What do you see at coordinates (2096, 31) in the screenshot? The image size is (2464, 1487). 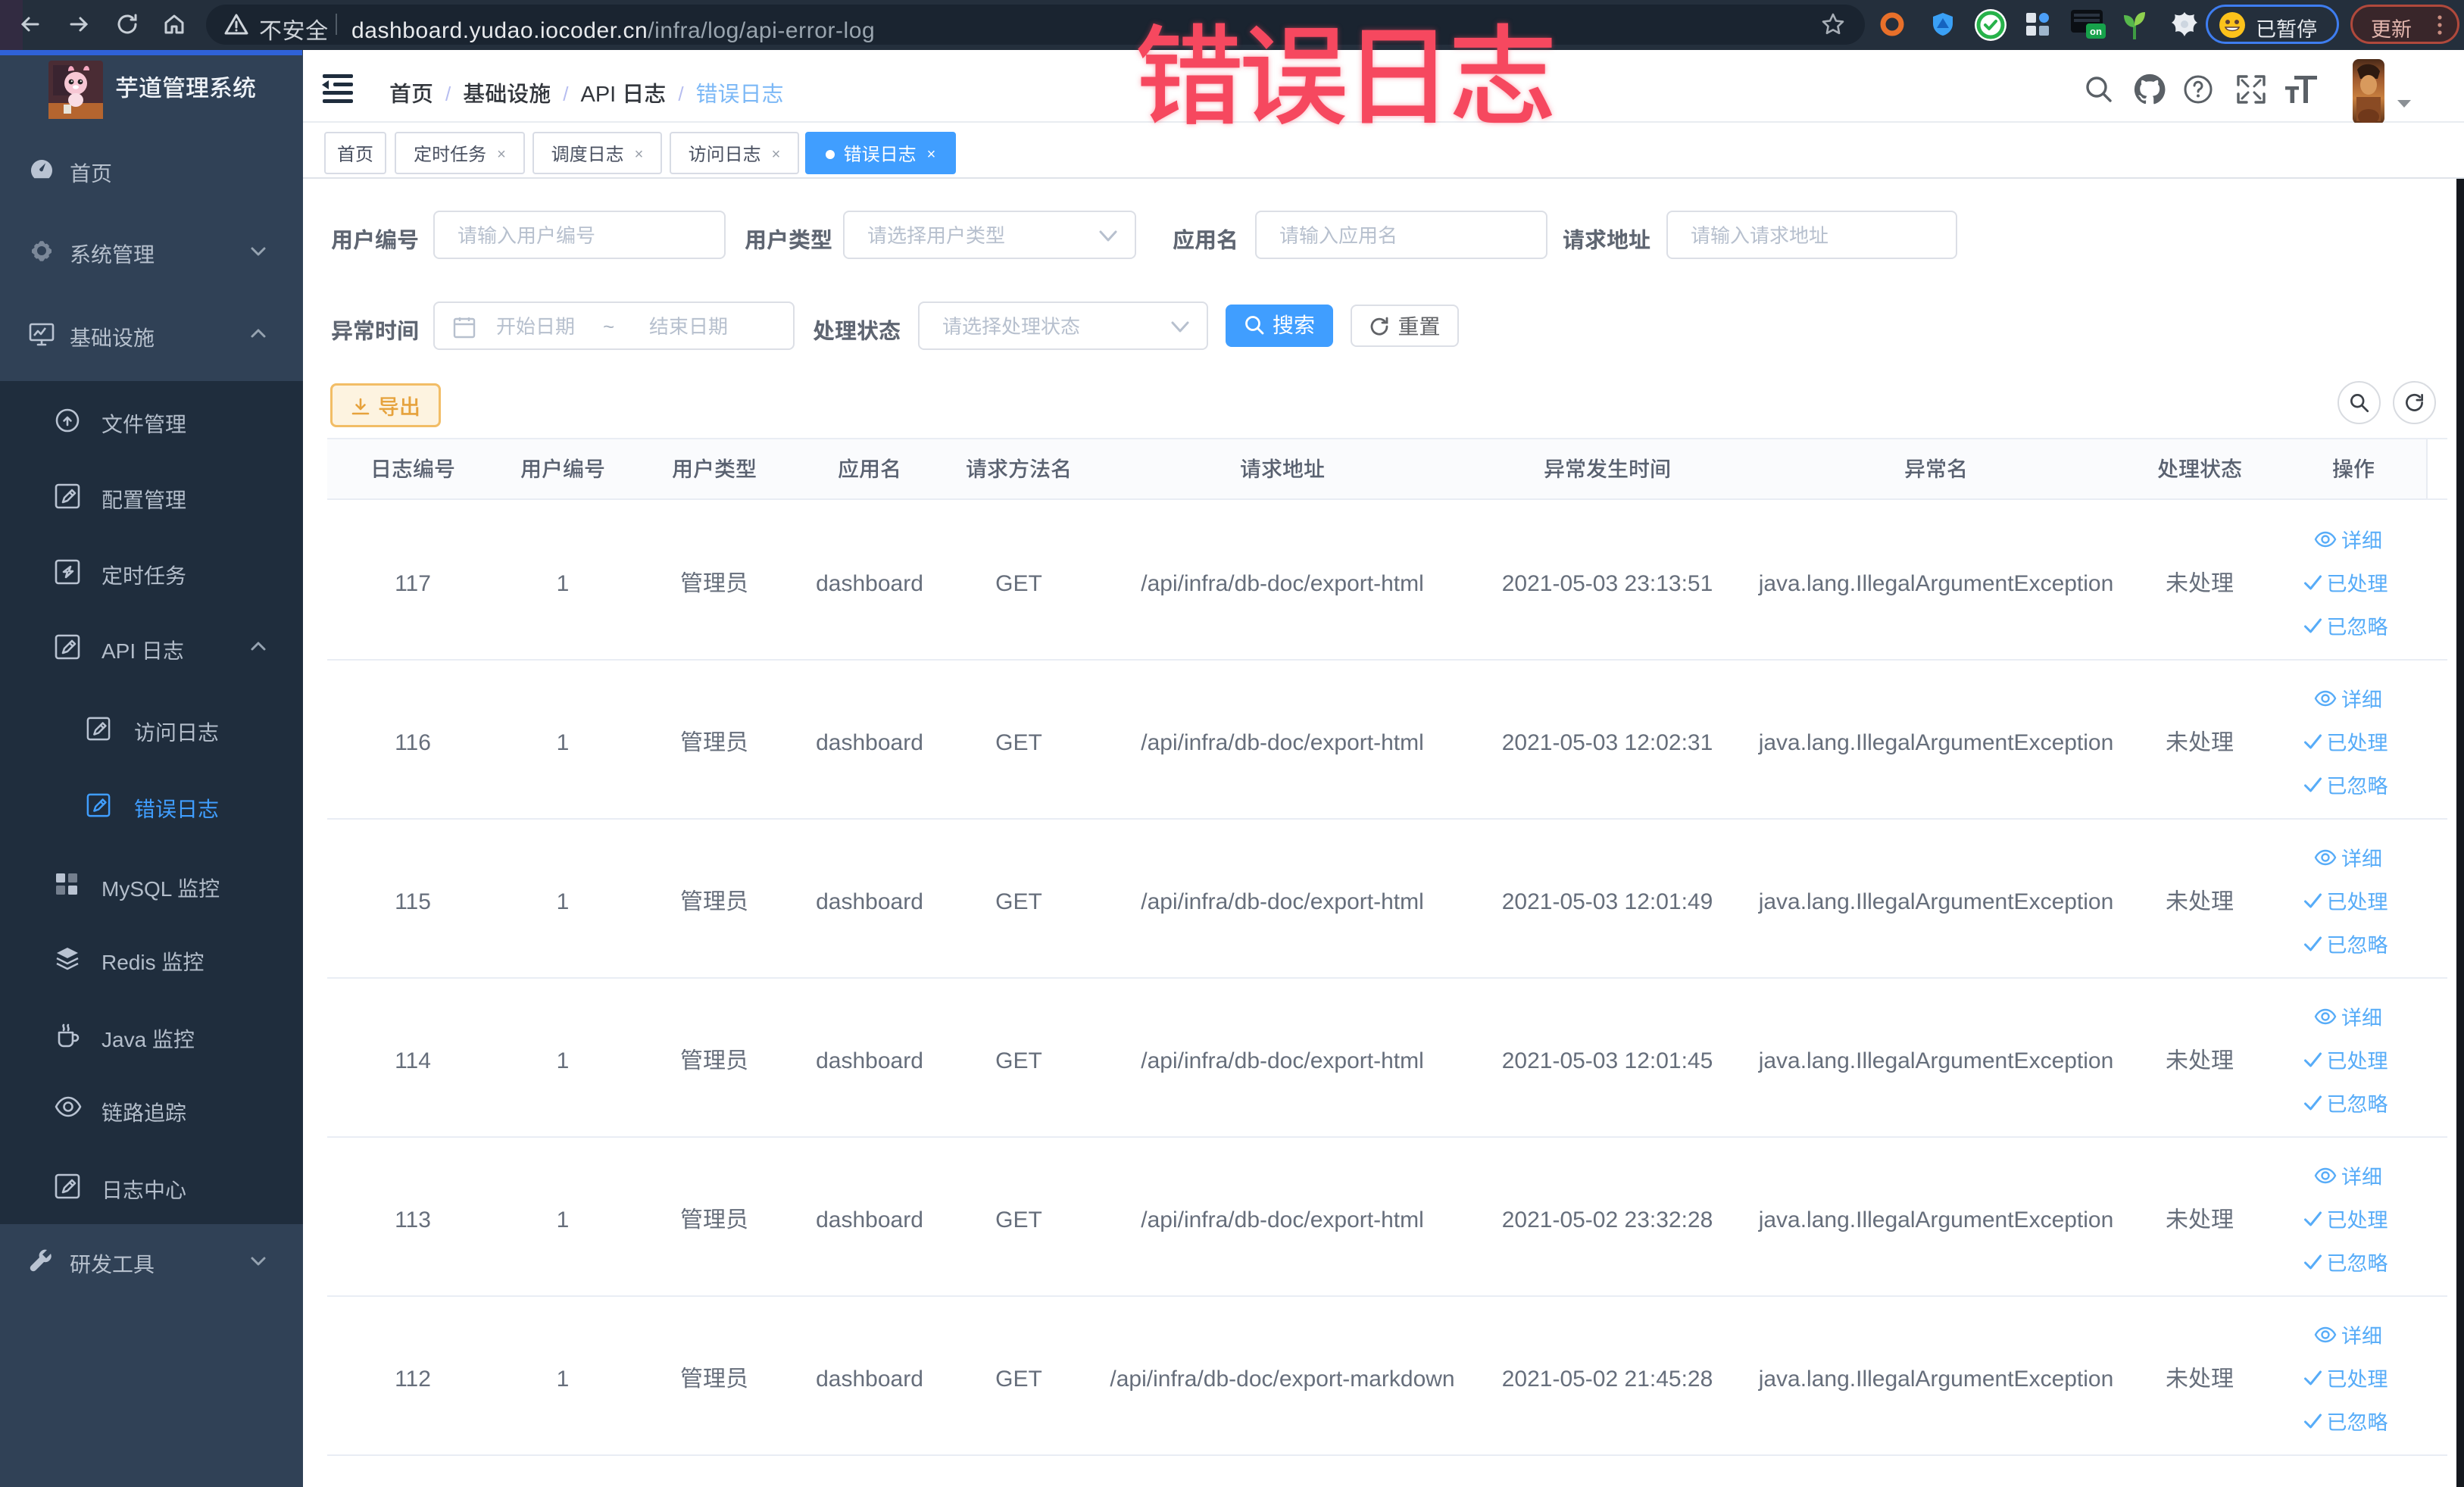 I see `svg-text: on` at bounding box center [2096, 31].